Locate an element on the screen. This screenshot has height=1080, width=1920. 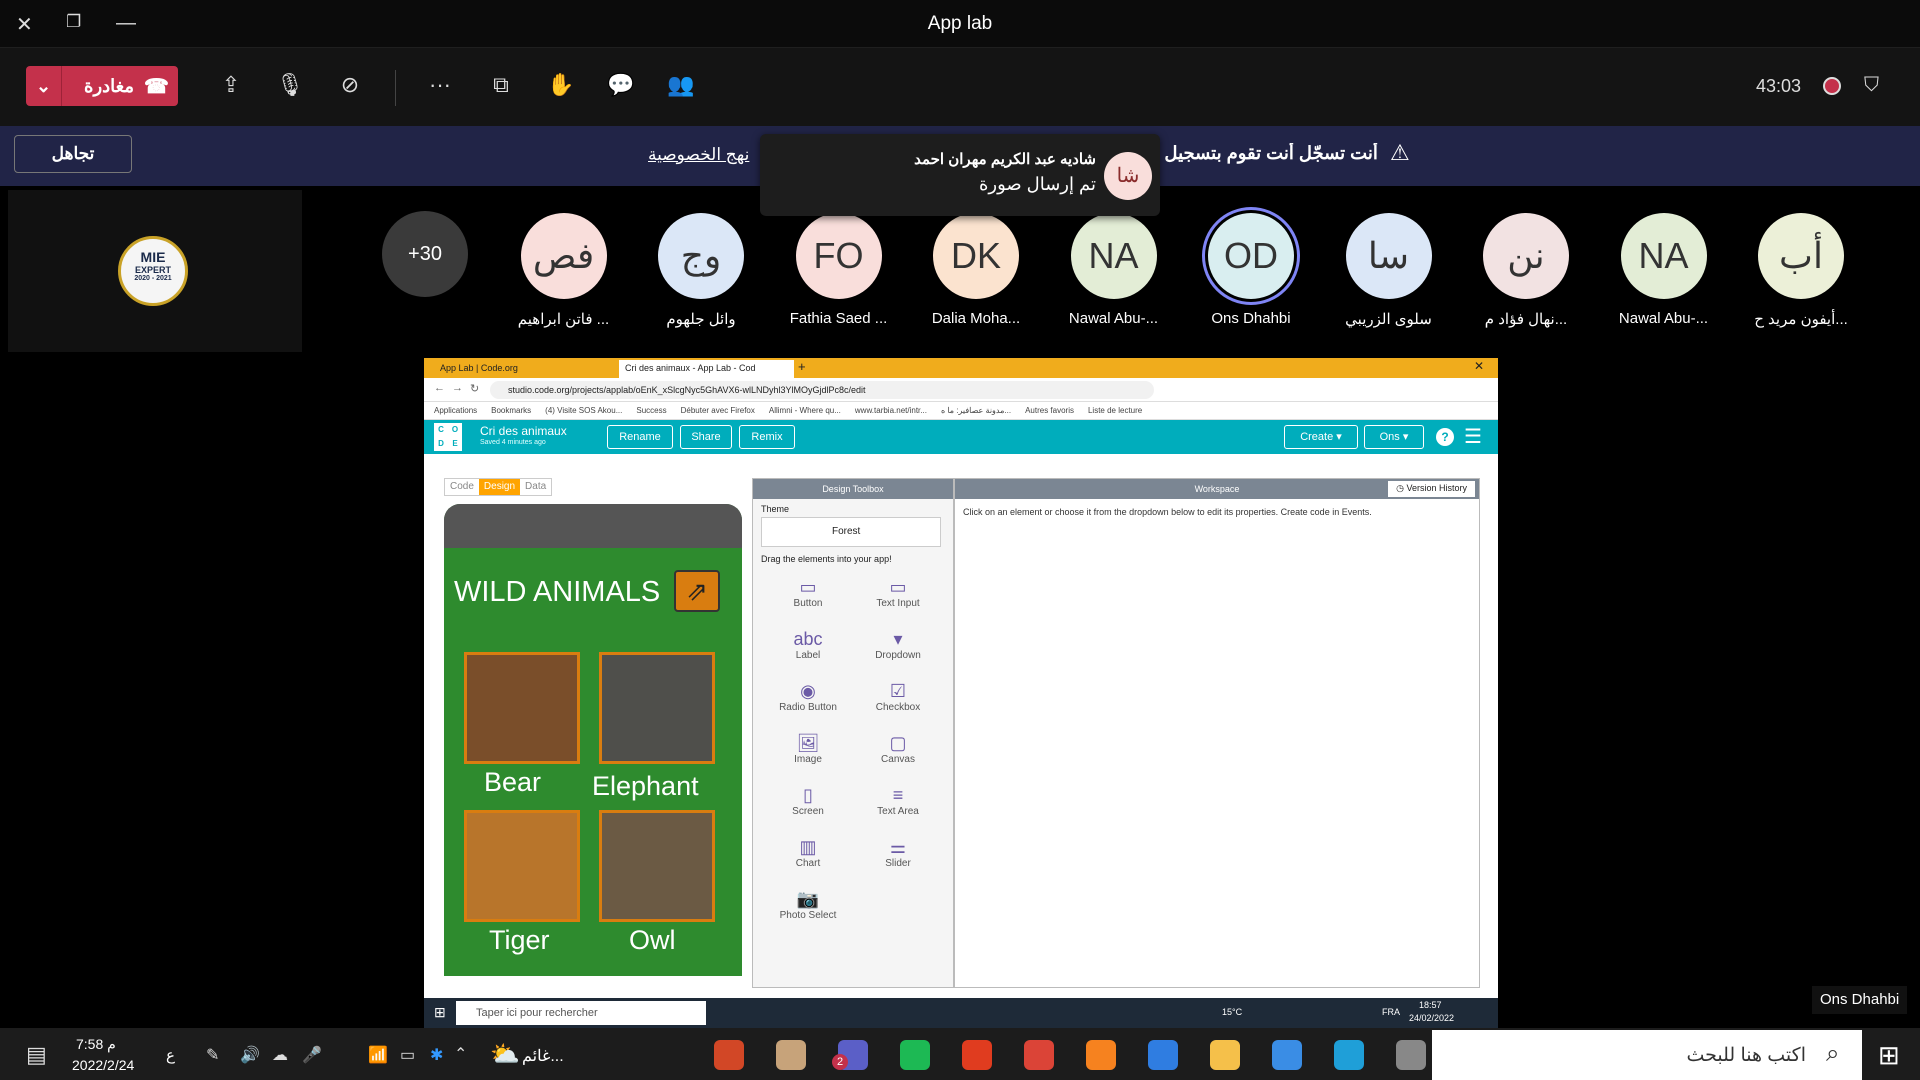
bookmark-item: Applications is located at coordinates (455, 410).